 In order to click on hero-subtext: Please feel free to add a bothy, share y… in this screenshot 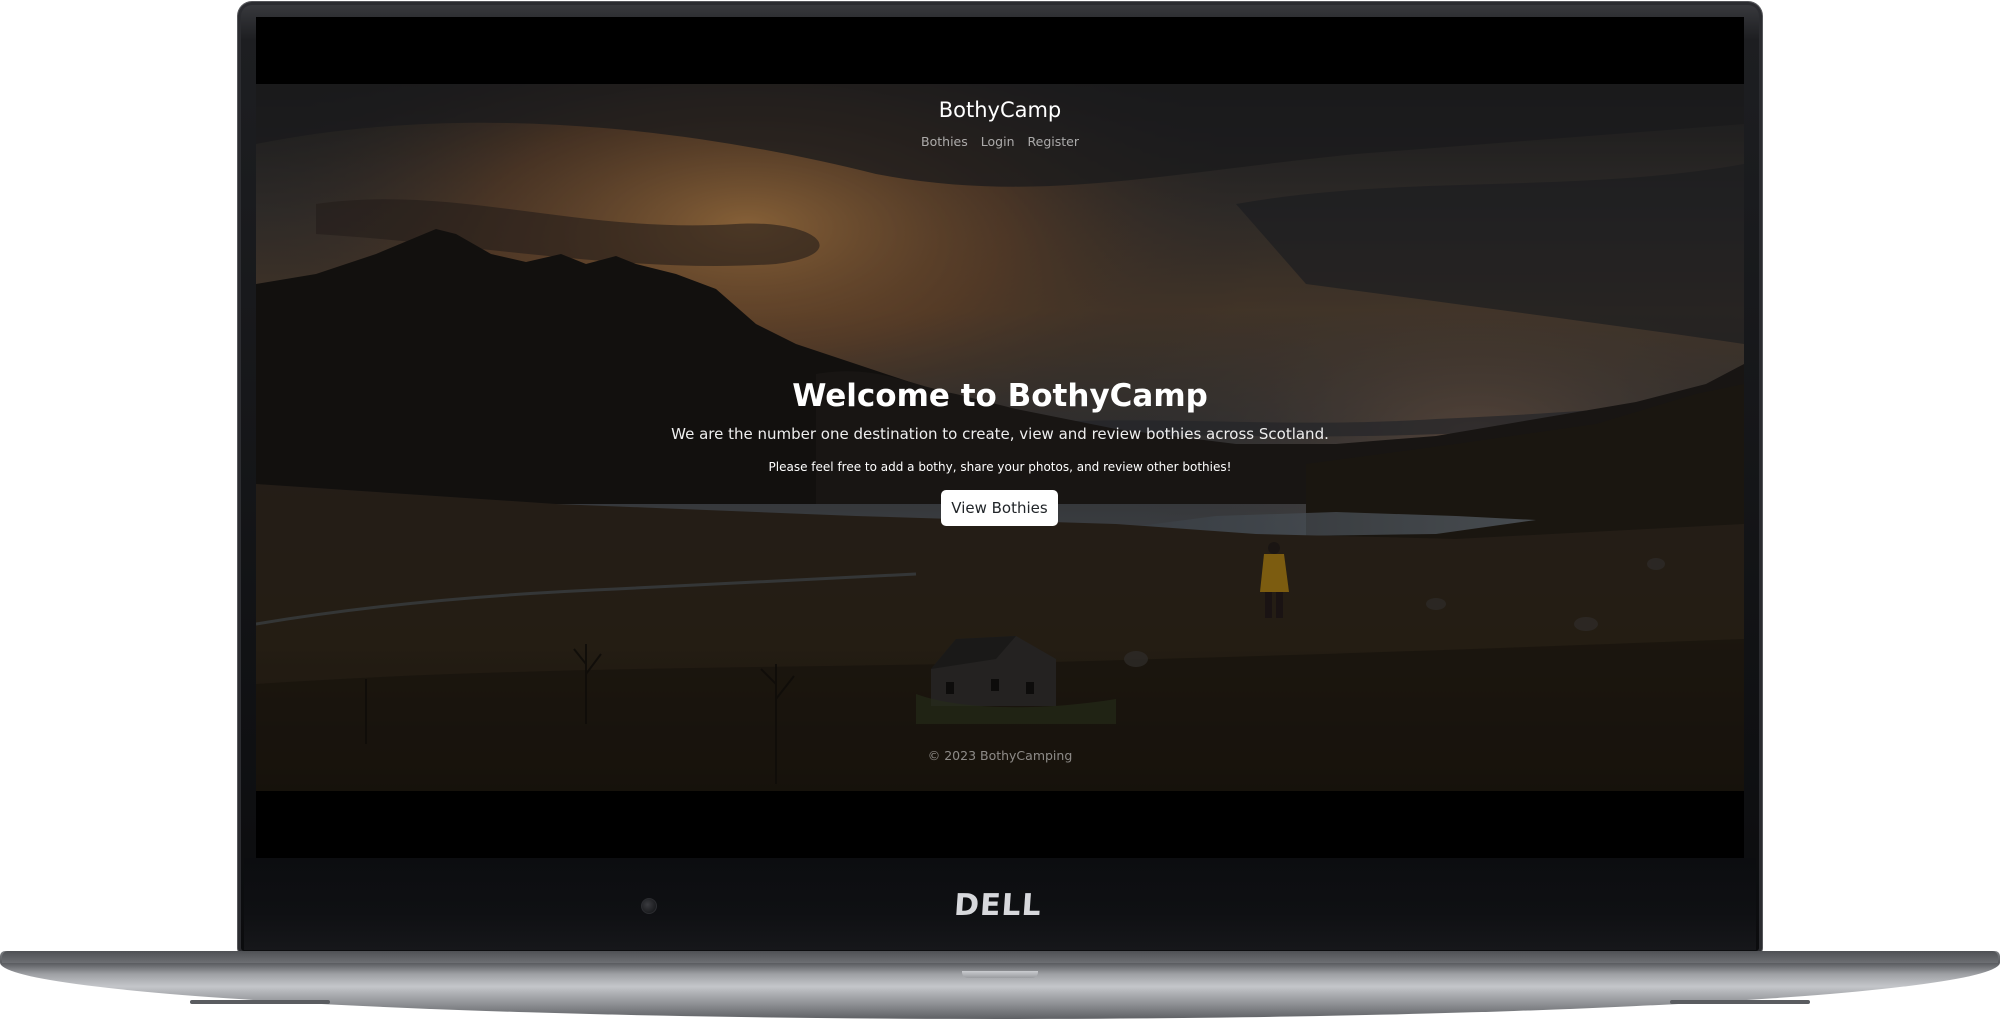, I will do `click(1000, 467)`.